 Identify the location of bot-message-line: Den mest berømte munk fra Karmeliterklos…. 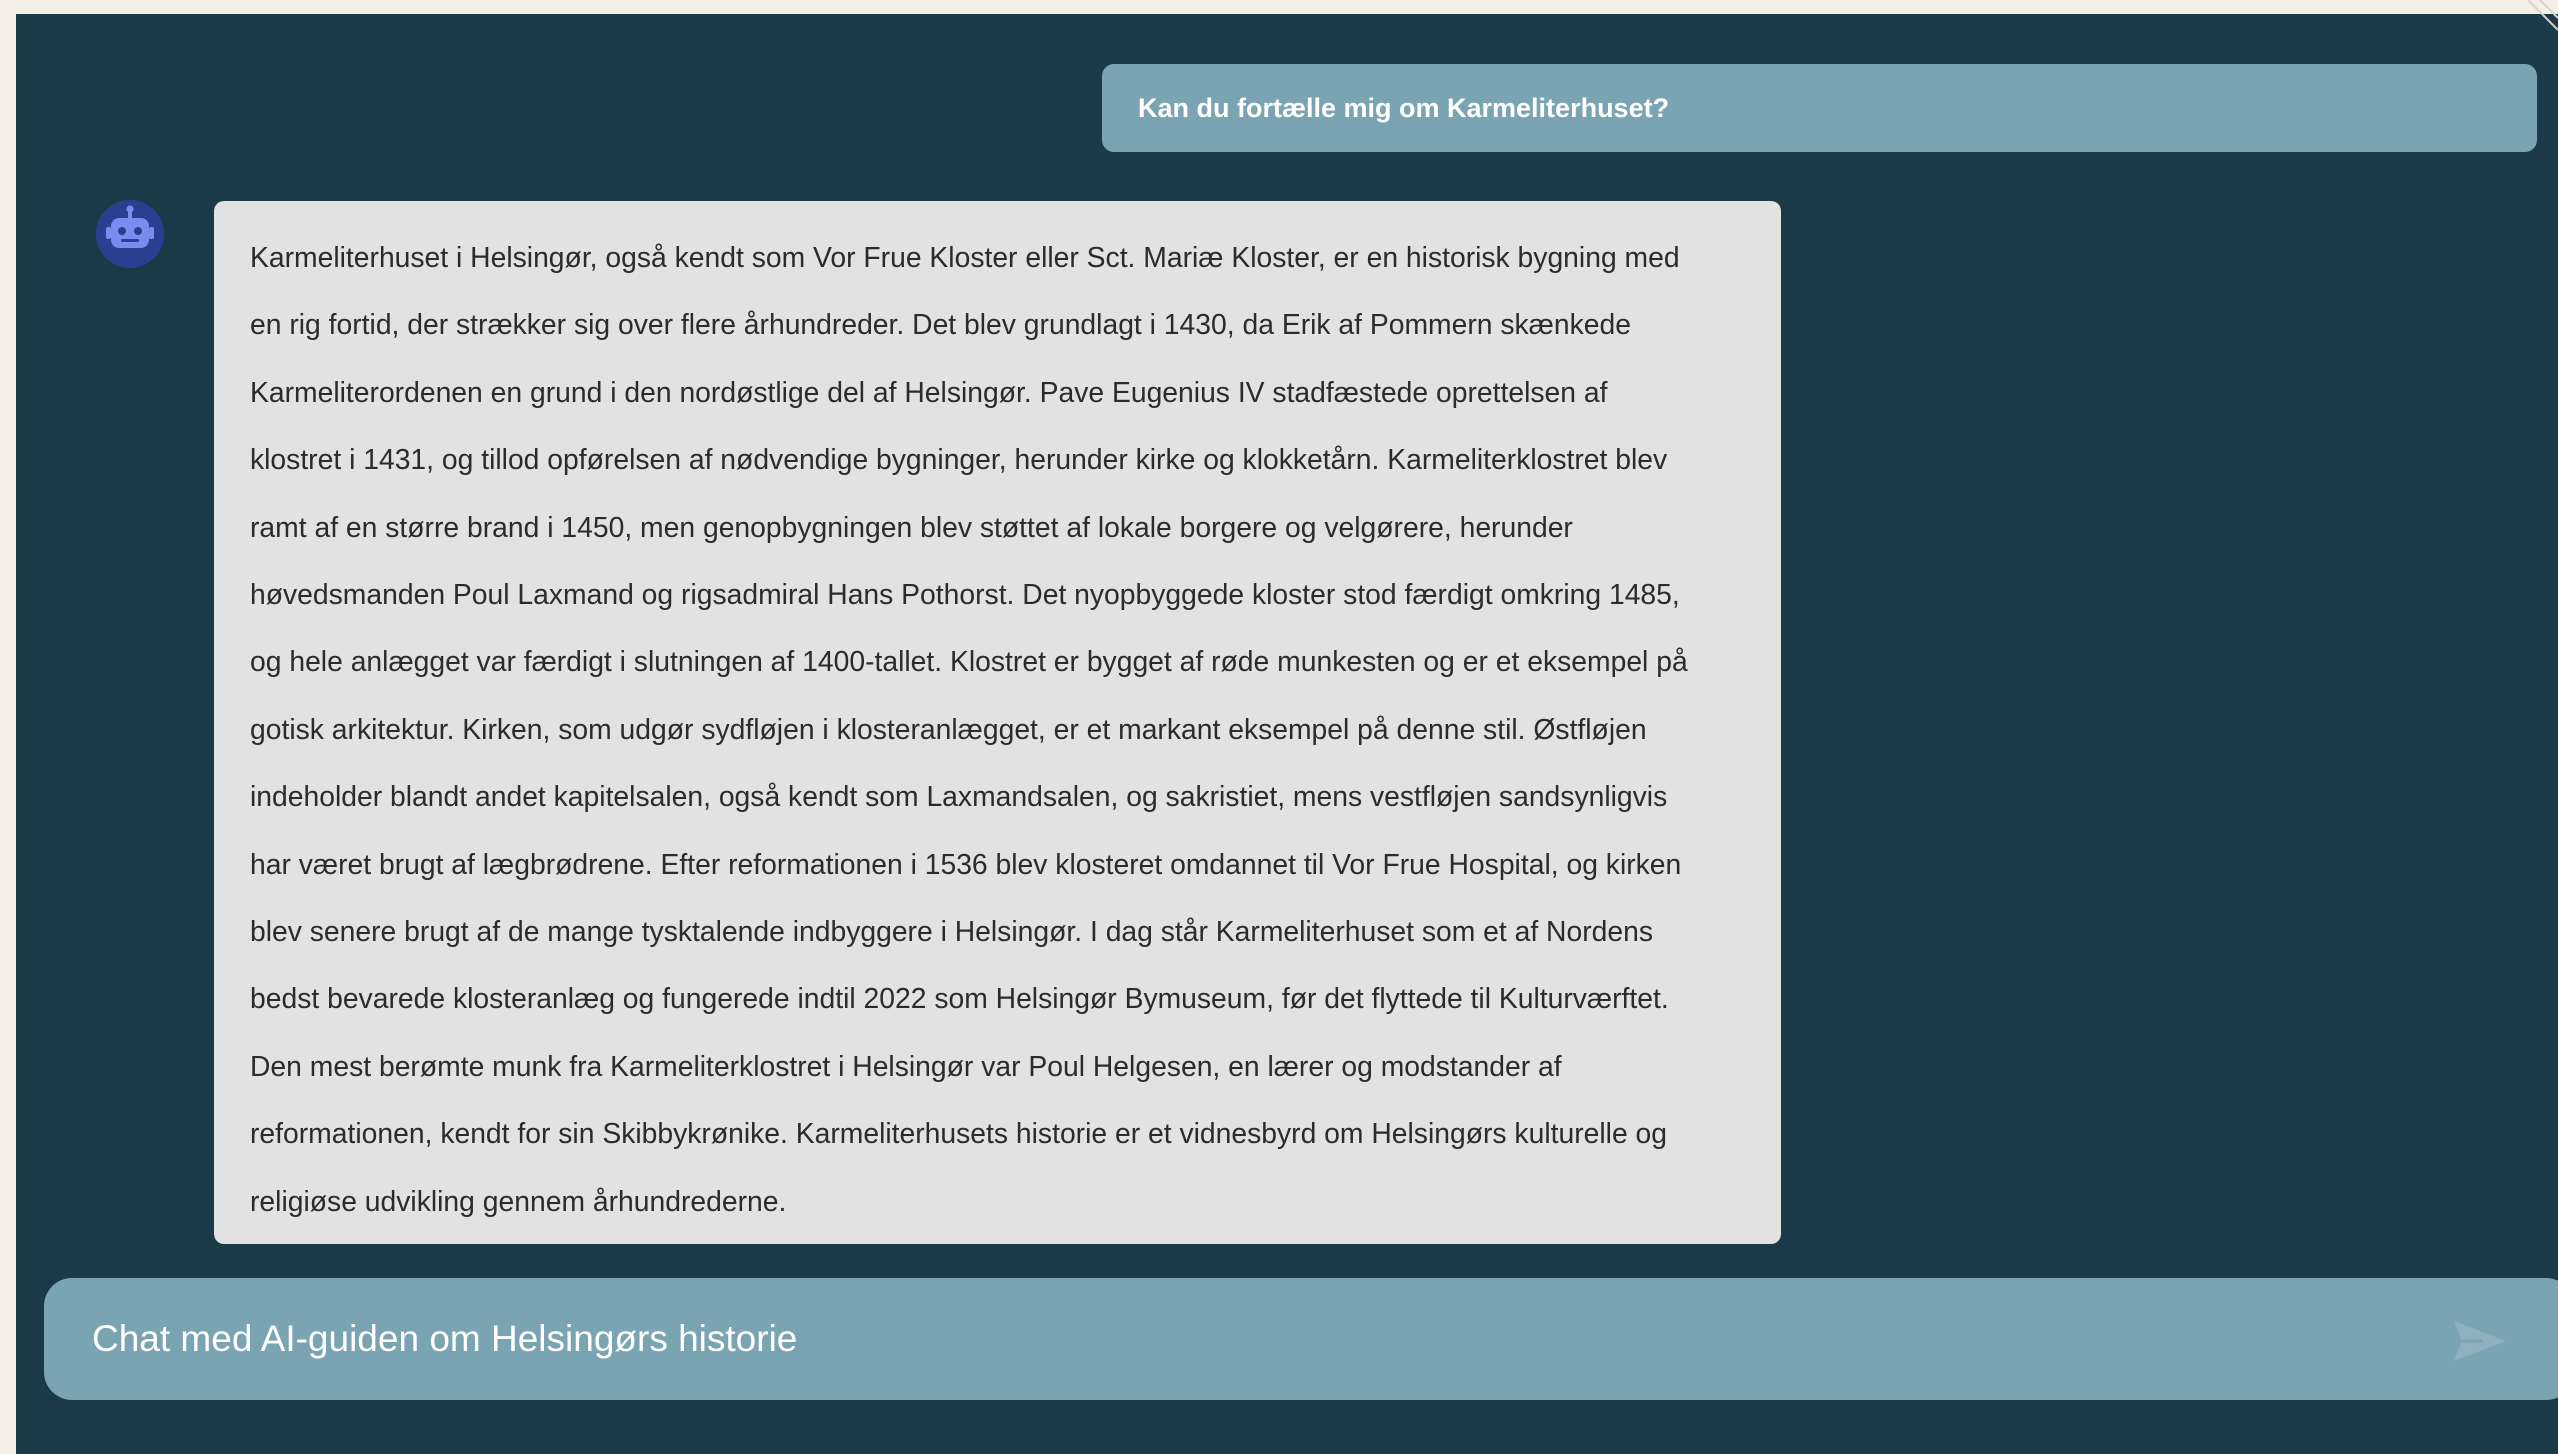
(906, 1065).